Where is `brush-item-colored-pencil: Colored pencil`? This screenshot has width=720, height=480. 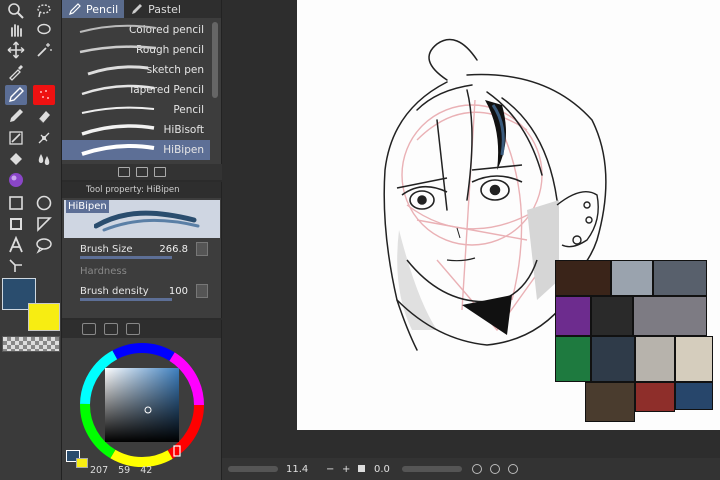 brush-item-colored-pencil: Colored pencil is located at coordinates (136, 30).